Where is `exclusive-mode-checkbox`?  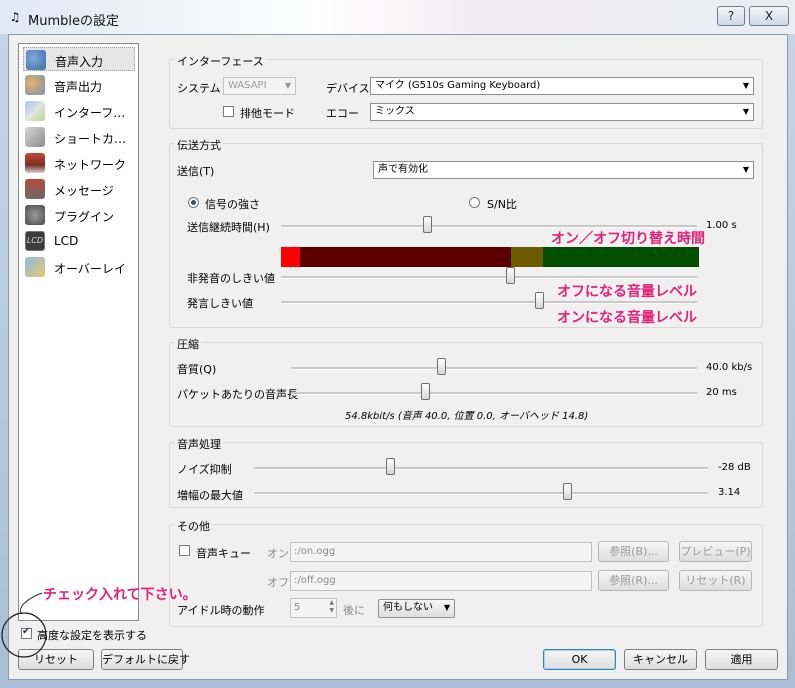
exclusive-mode-checkbox is located at coordinates (228, 111).